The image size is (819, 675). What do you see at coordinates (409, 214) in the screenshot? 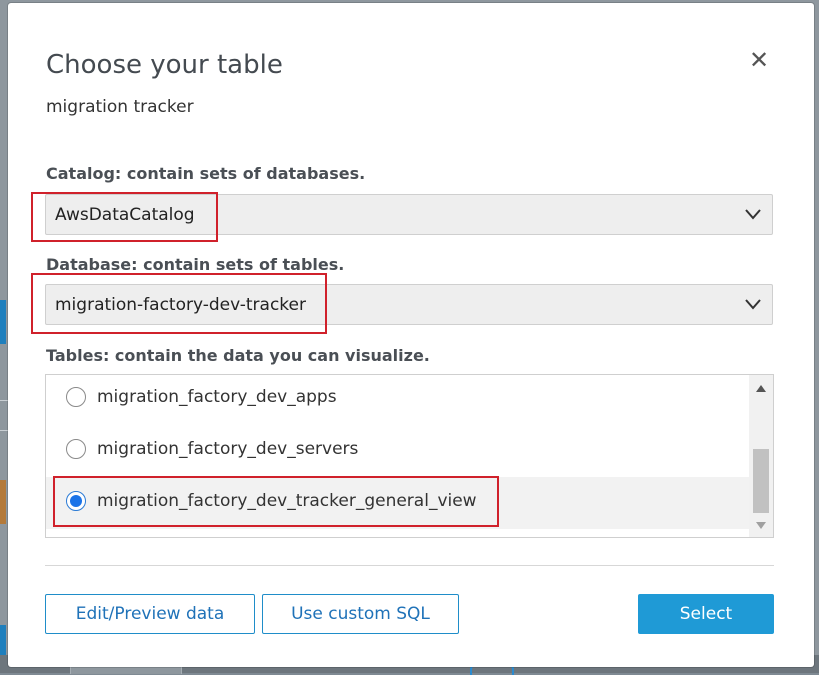
I see `catalog-select: AwsDataCatalog` at bounding box center [409, 214].